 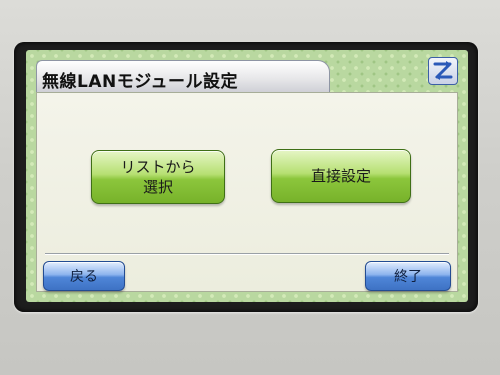 I want to click on select-from-list-button: リストから 選択, so click(x=158, y=177).